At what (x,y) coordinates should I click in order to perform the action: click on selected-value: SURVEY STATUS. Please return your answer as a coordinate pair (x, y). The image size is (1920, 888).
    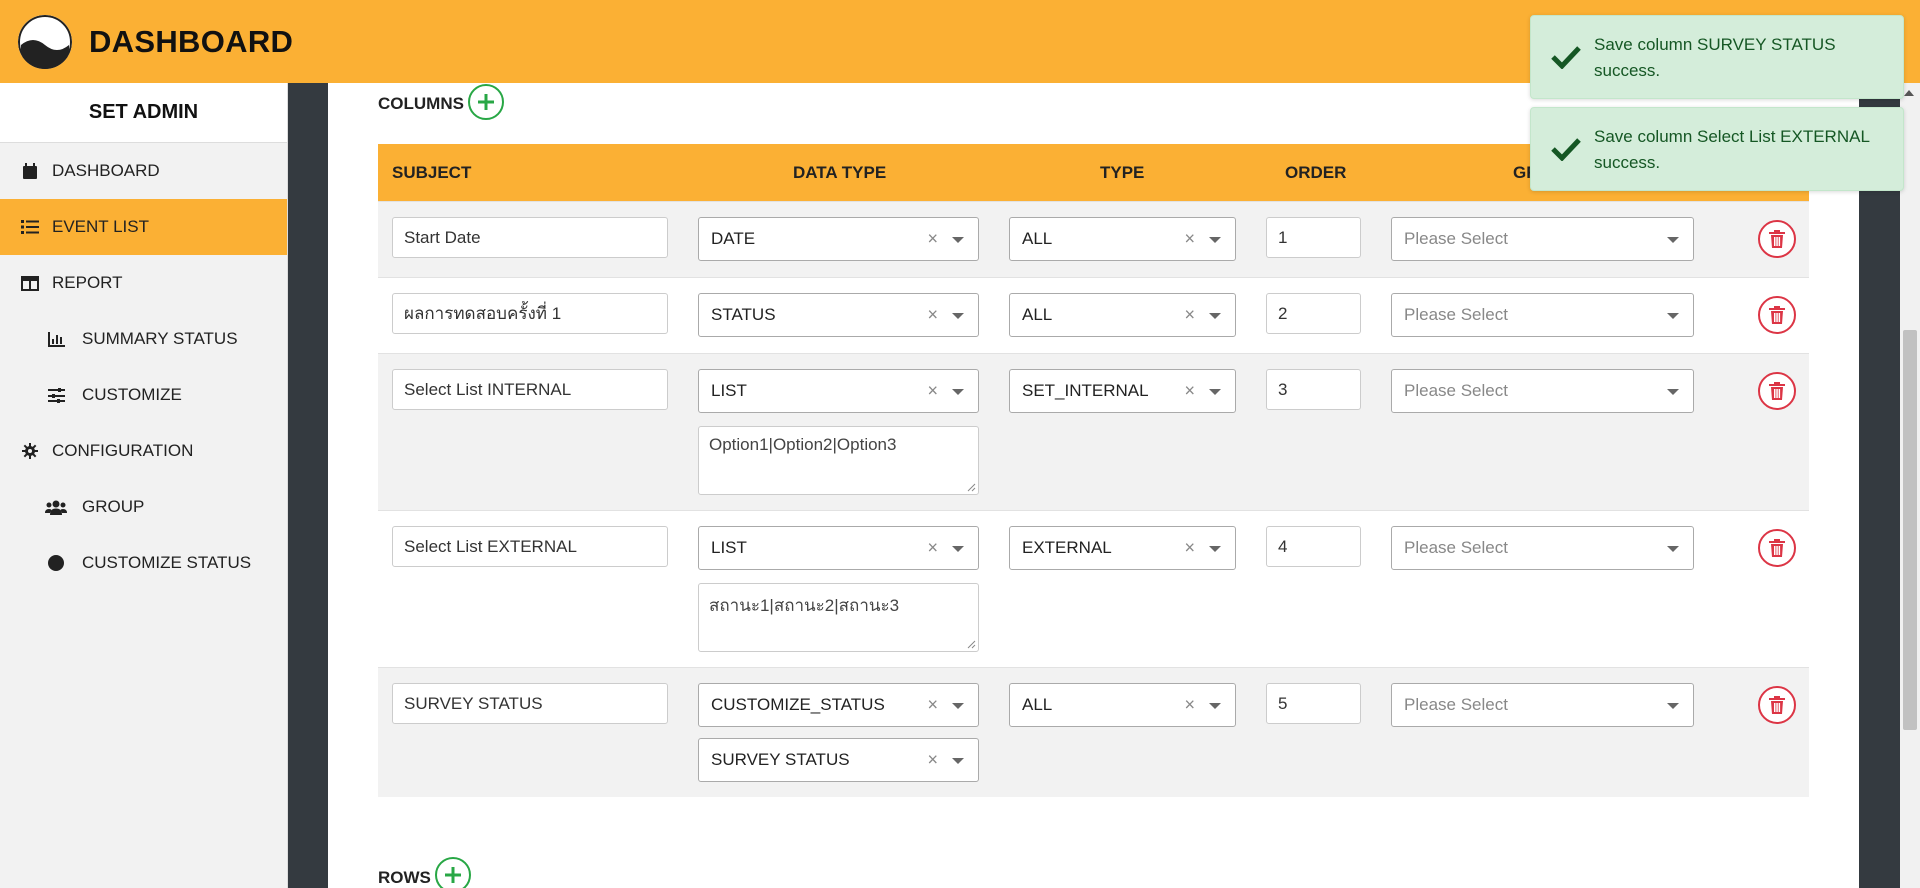
    Looking at the image, I should click on (780, 759).